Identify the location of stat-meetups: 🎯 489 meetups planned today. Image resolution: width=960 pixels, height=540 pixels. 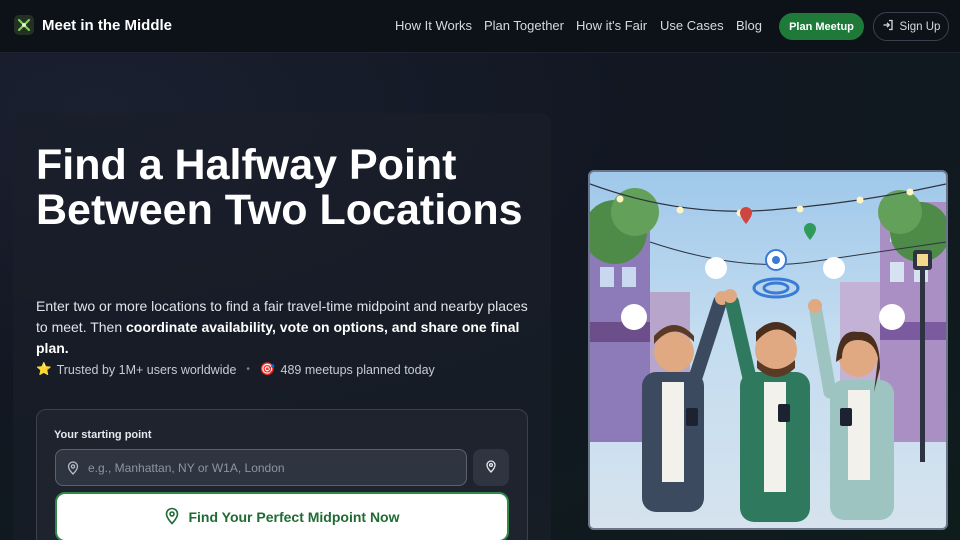
(347, 369).